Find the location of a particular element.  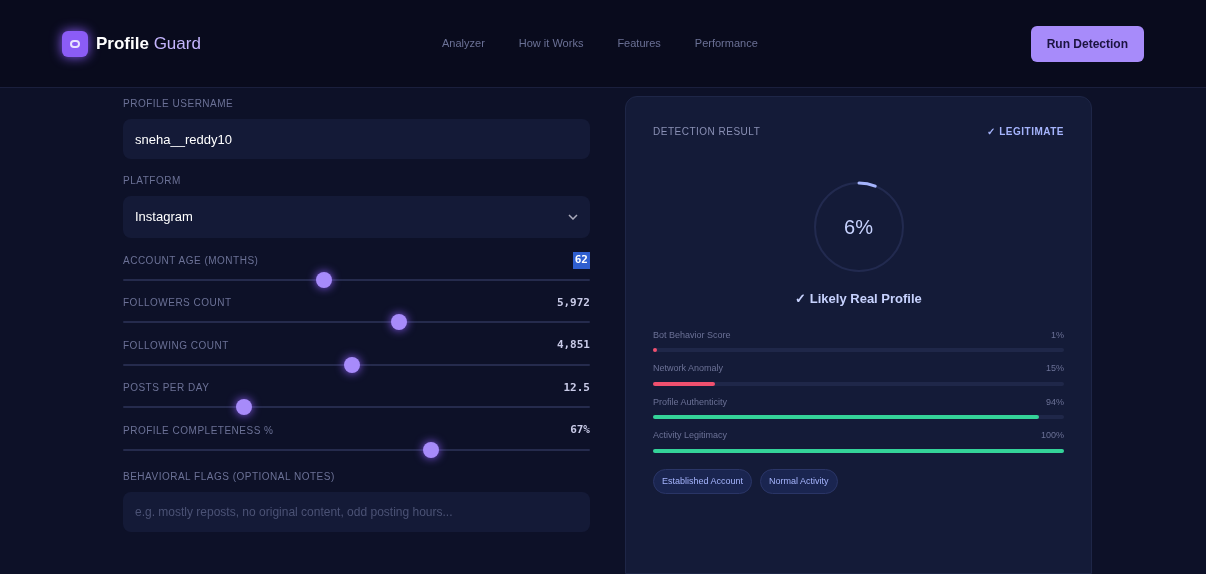

slider-reading: 62 is located at coordinates (581, 260).